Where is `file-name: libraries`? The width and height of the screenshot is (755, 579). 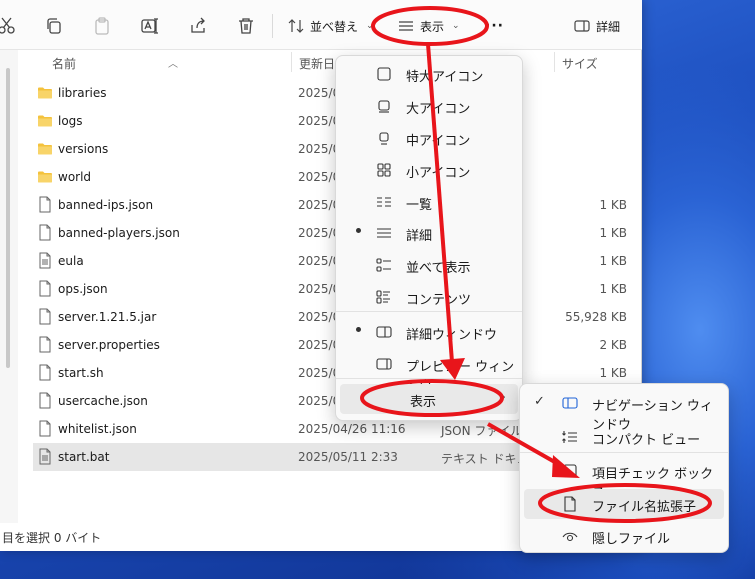 file-name: libraries is located at coordinates (82, 93).